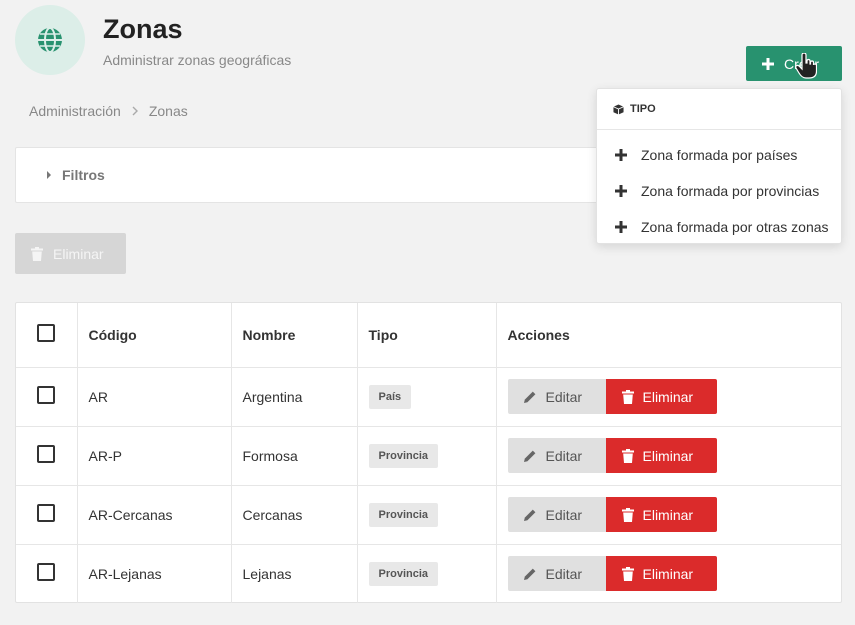  What do you see at coordinates (643, 109) in the screenshot?
I see `dropdown-header-label: TIPO` at bounding box center [643, 109].